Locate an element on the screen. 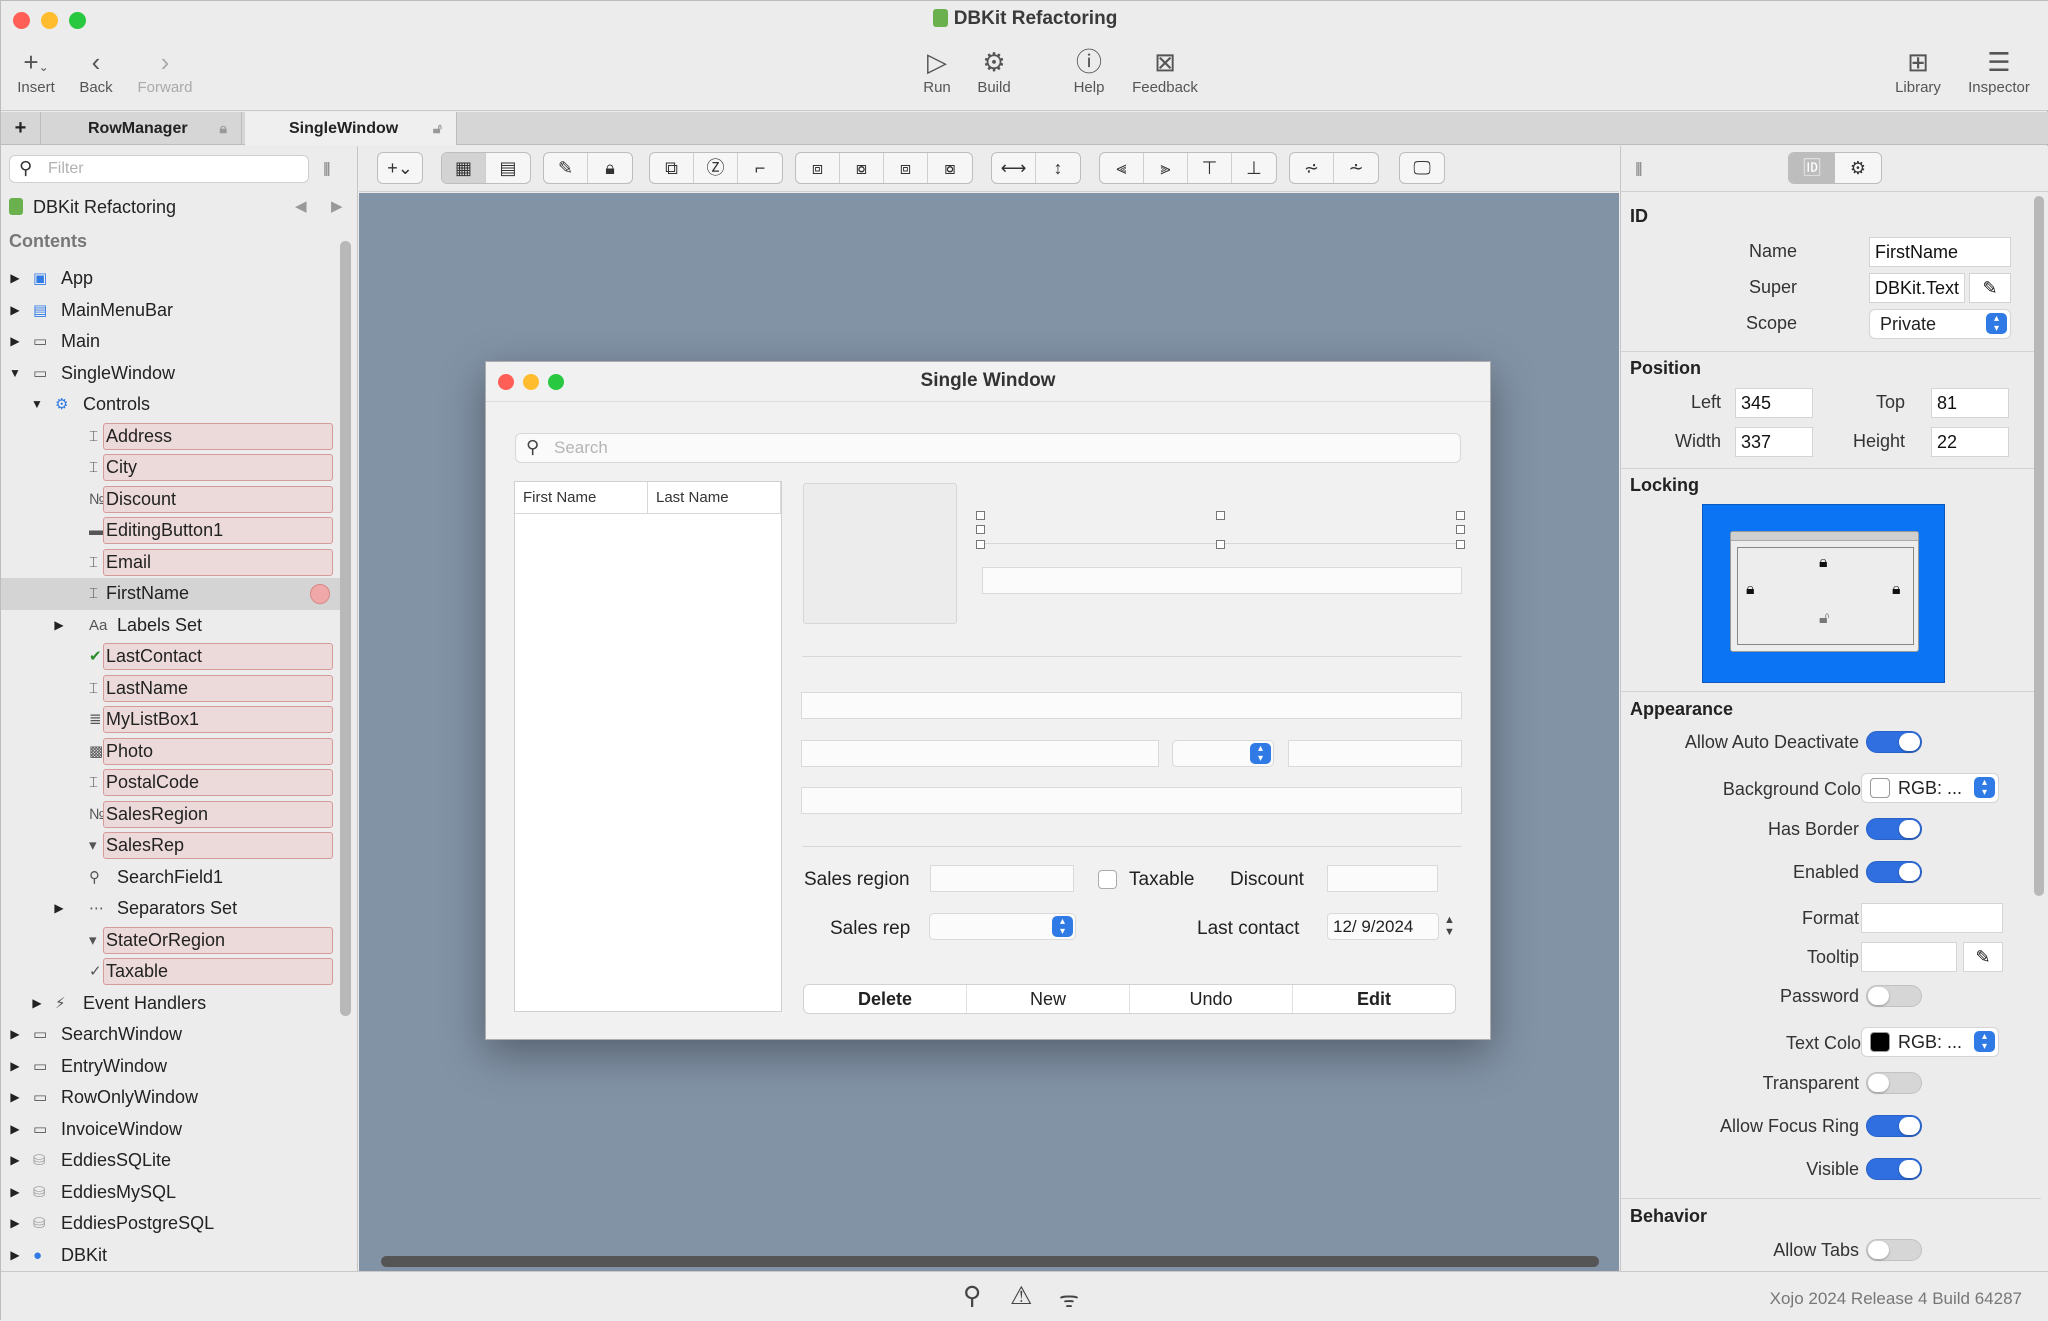 This screenshot has width=2048, height=1321. address-field-control is located at coordinates (1131, 800).